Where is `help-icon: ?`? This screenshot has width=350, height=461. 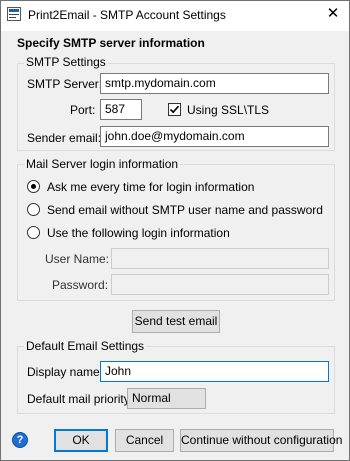 help-icon: ? is located at coordinates (20, 440).